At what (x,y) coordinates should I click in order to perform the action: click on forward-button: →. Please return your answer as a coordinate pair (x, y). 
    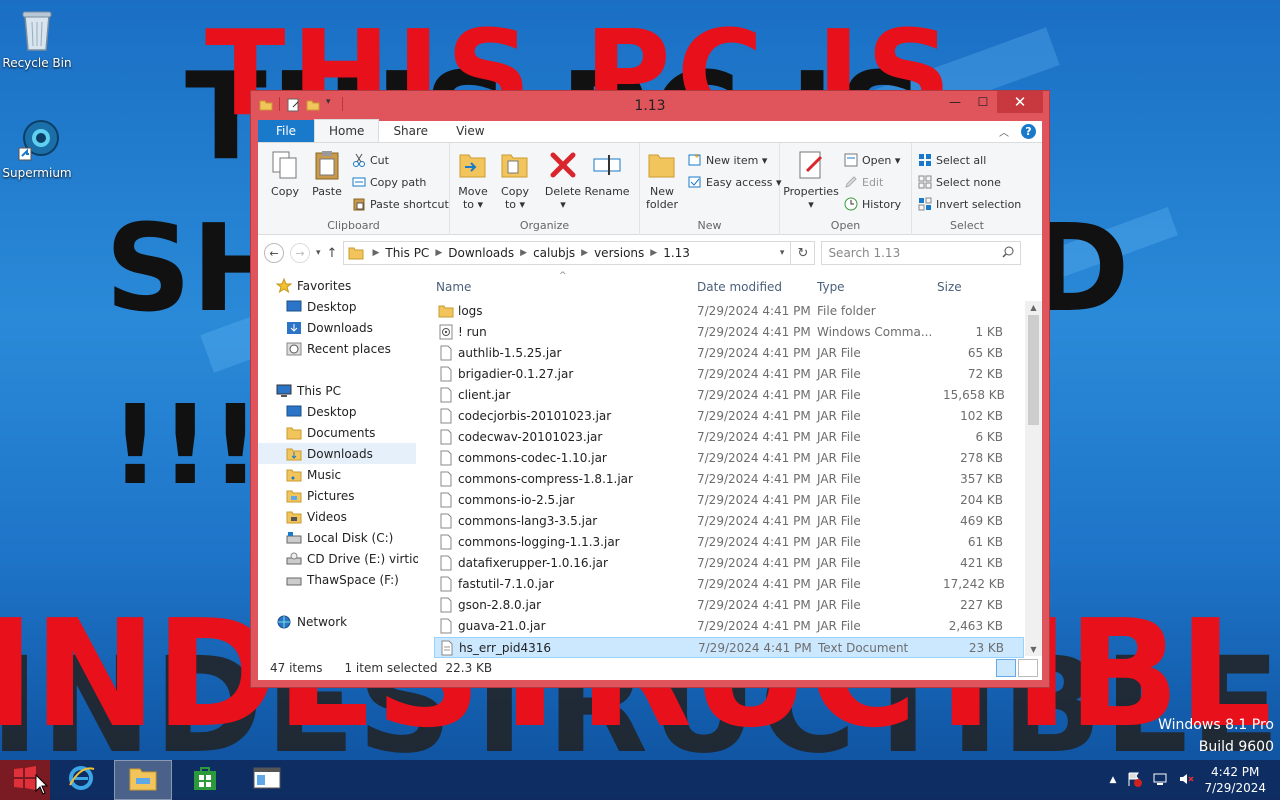
    Looking at the image, I should click on (300, 253).